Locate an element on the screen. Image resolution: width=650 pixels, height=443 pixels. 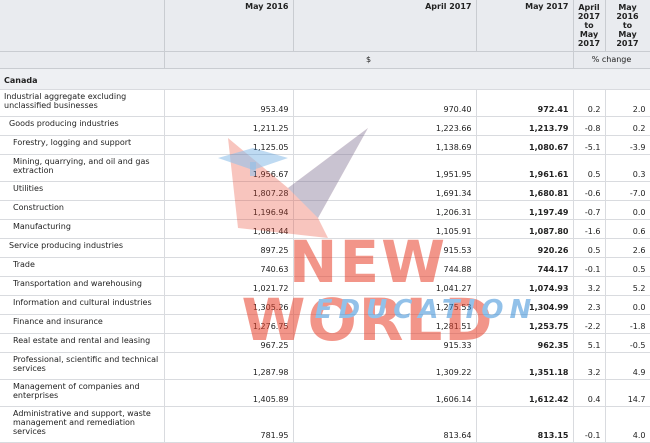
cell-may-2017: 1,351.18 is located at coordinates (525, 366).